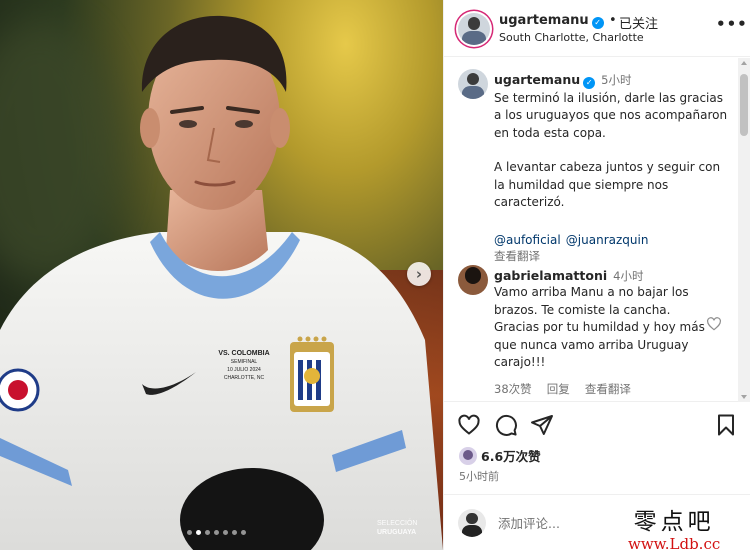 The height and width of the screenshot is (550, 750). Describe the element at coordinates (558, 389) in the screenshot. I see `reply-button: 回复` at that location.